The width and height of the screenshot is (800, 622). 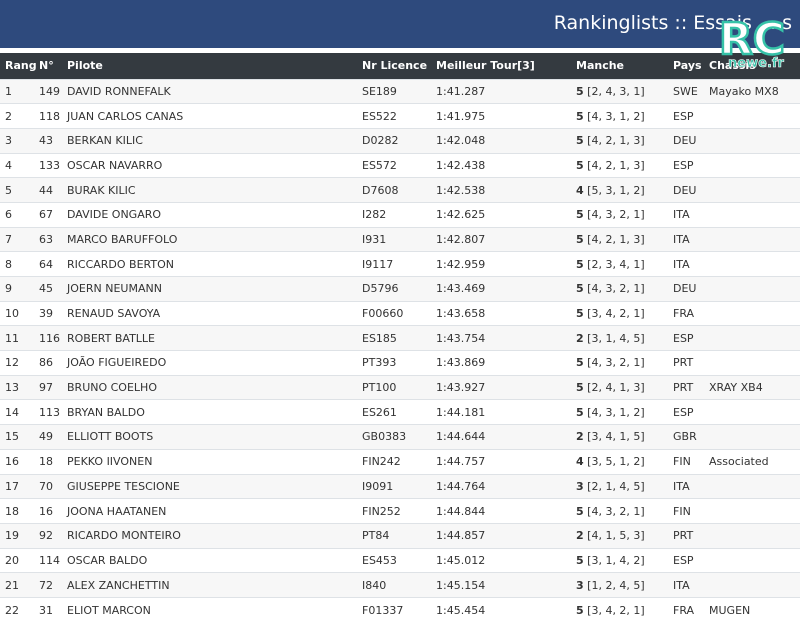 What do you see at coordinates (378, 264) in the screenshot?
I see `licence-cell: I9117` at bounding box center [378, 264].